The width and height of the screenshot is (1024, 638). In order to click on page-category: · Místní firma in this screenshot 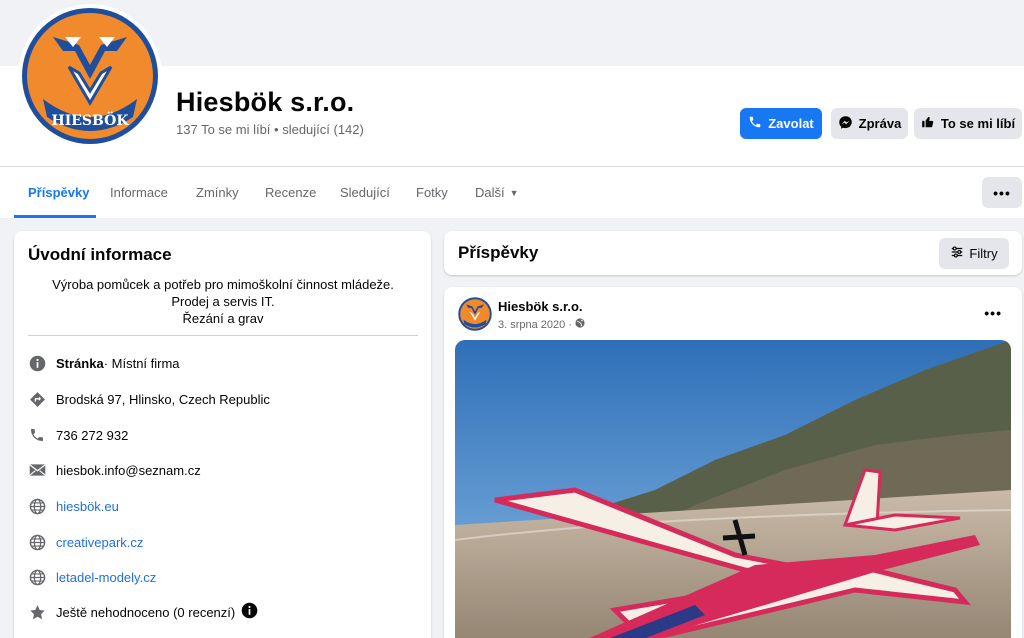, I will do `click(141, 363)`.